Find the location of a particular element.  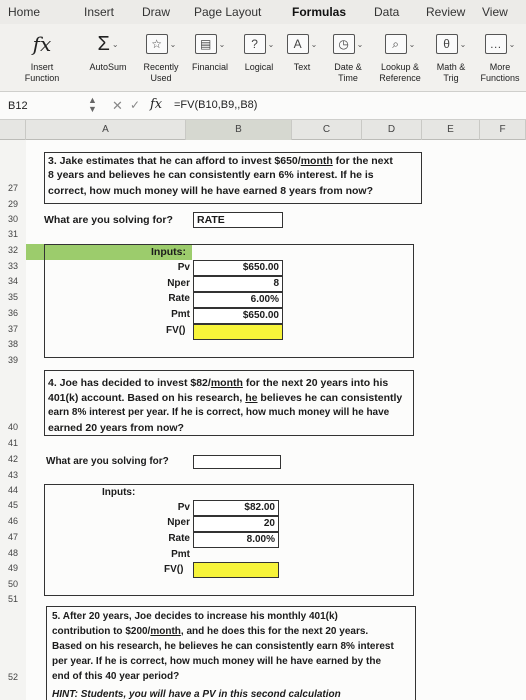

row-header: 49 is located at coordinates (13, 568).